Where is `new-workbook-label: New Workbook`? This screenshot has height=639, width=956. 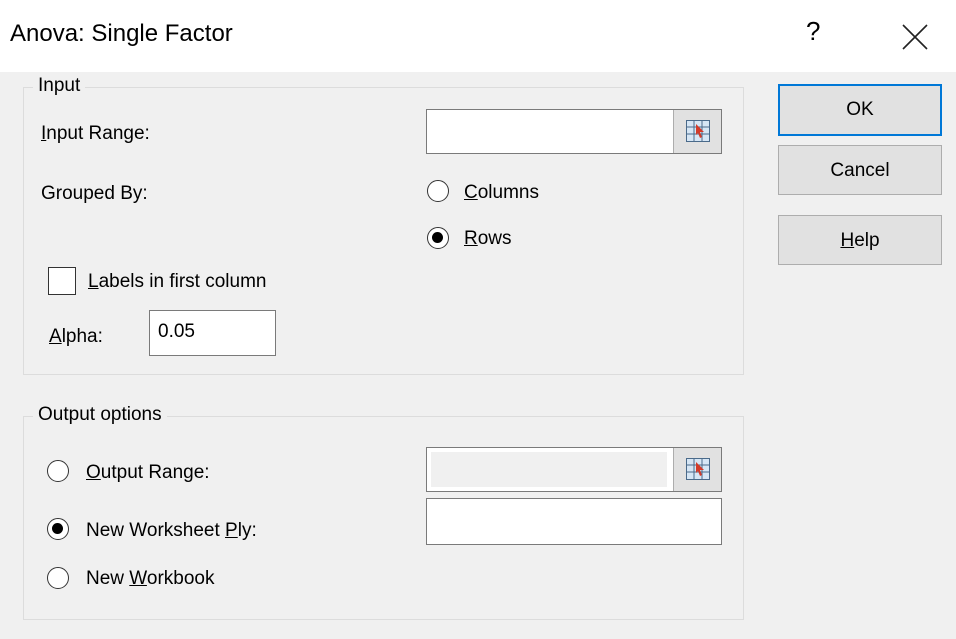
new-workbook-label: New Workbook is located at coordinates (150, 579).